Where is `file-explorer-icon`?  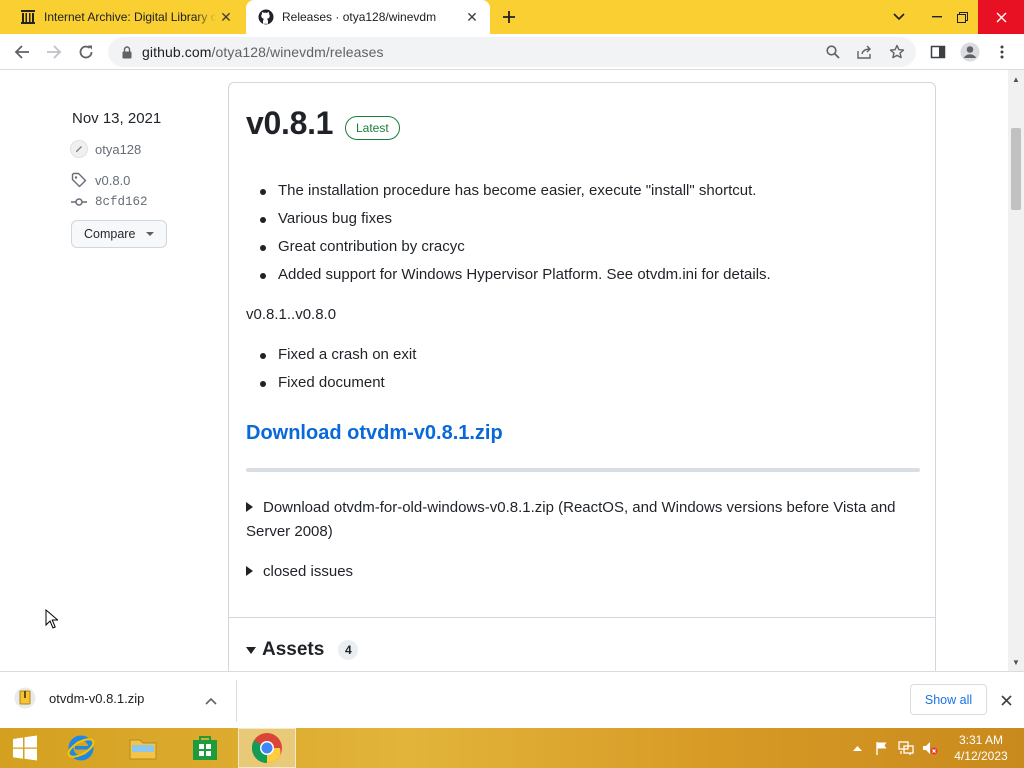
file-explorer-icon is located at coordinates (143, 748).